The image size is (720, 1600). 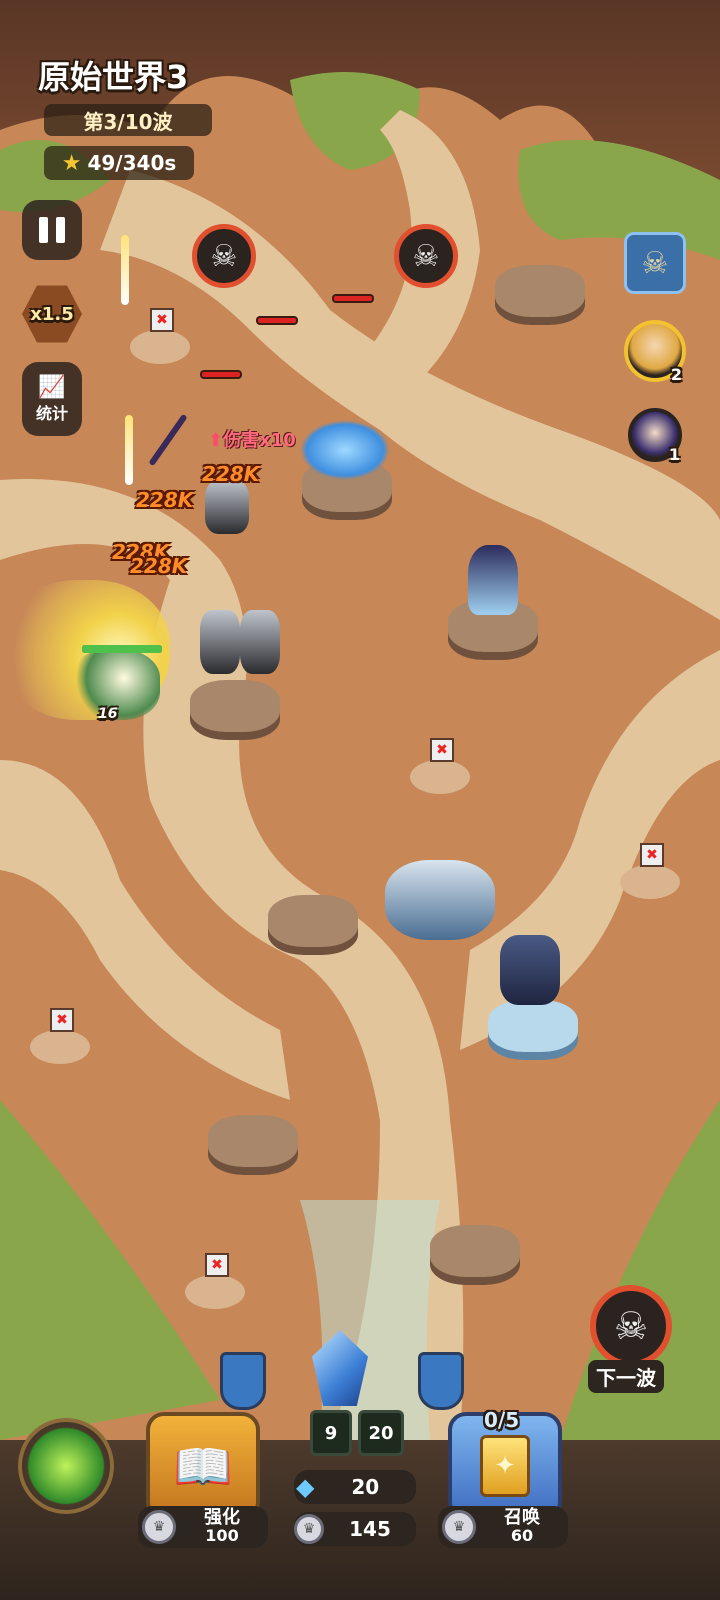 I want to click on summon-cost: ♛ 召唤 60, so click(x=503, y=1527).